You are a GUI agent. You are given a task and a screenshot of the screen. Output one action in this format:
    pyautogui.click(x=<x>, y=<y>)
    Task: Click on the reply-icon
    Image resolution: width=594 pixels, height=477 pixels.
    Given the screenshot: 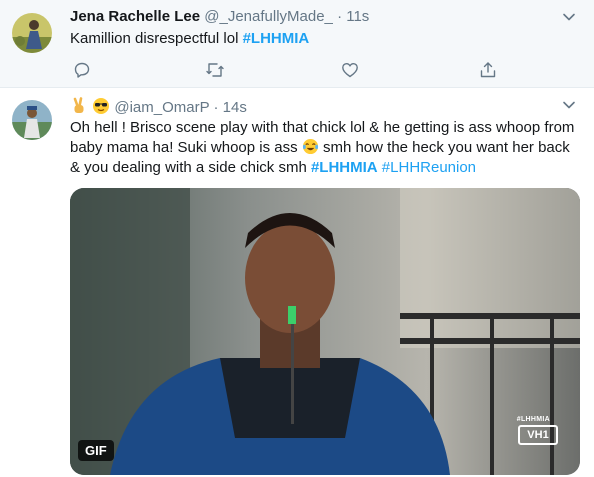 What is the action you would take?
    pyautogui.click(x=82, y=70)
    